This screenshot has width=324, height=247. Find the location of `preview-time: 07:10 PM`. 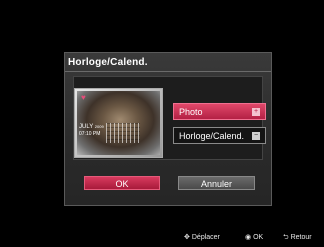

preview-time: 07:10 PM is located at coordinates (90, 134).